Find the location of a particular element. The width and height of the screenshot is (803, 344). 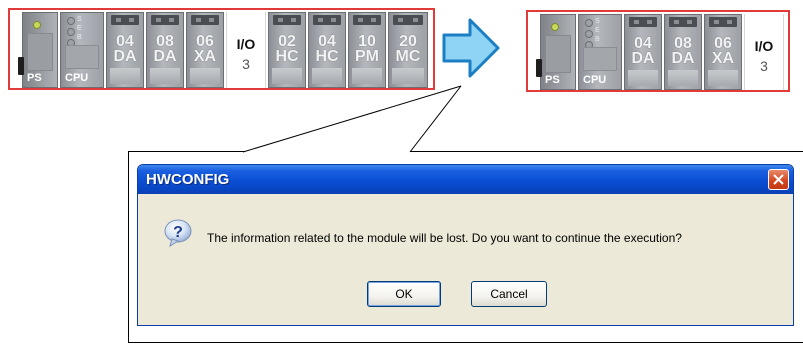

rack-before: PS S E B CPU 04 DA 08 DA 06 XA I/O 3 02 is located at coordinates (221, 49).